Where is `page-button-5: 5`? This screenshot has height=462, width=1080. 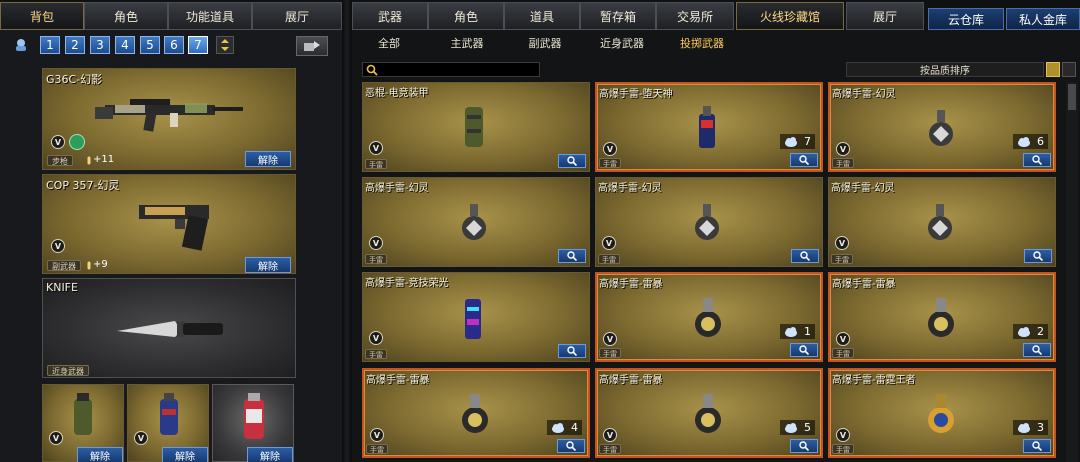 page-button-5: 5 is located at coordinates (150, 45).